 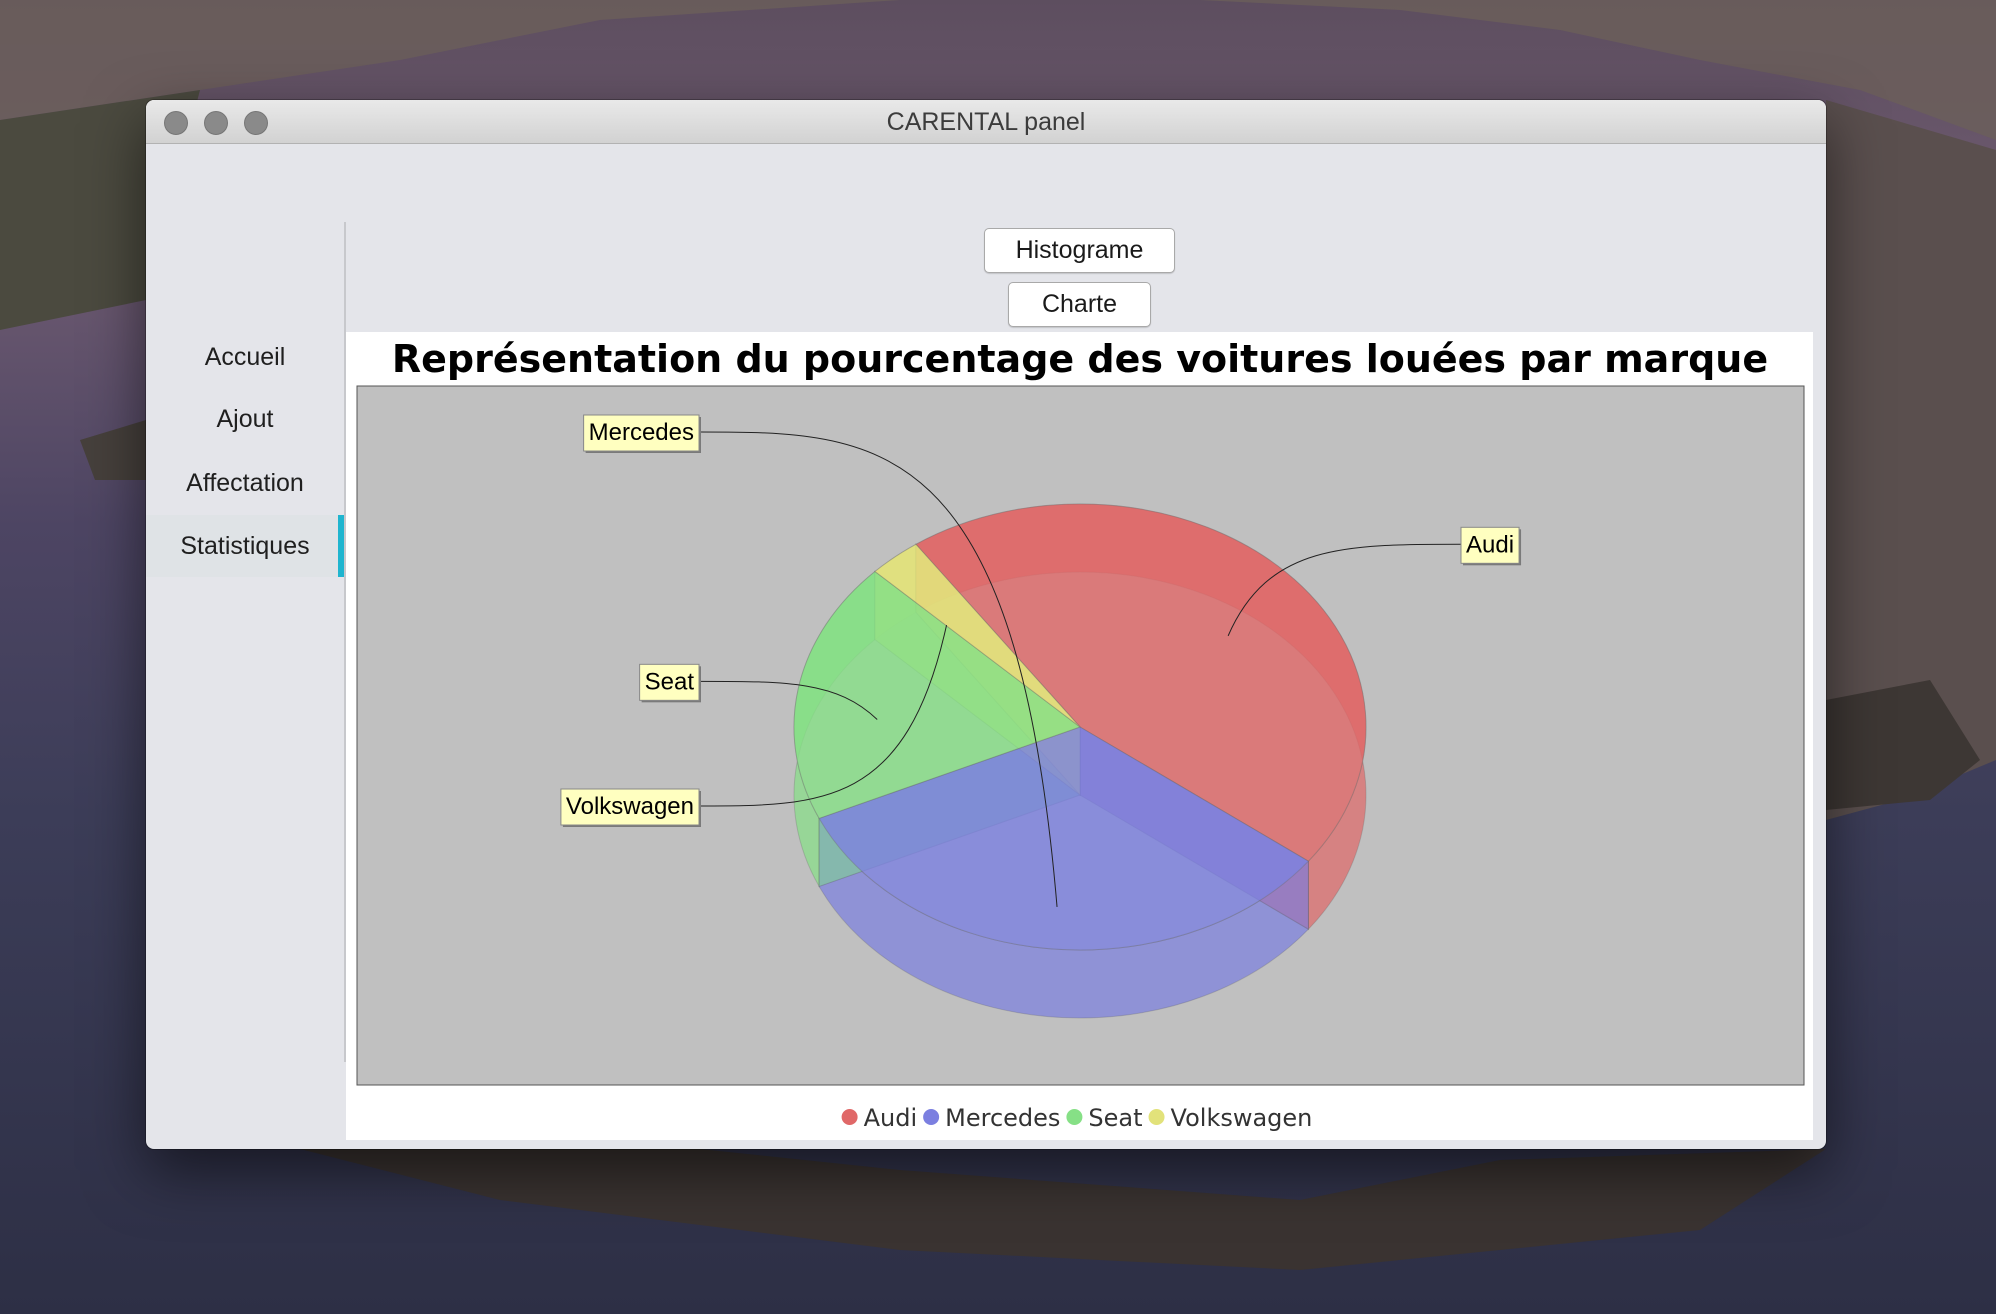 I want to click on sidebar-item-affectation: Affectation, so click(x=245, y=483).